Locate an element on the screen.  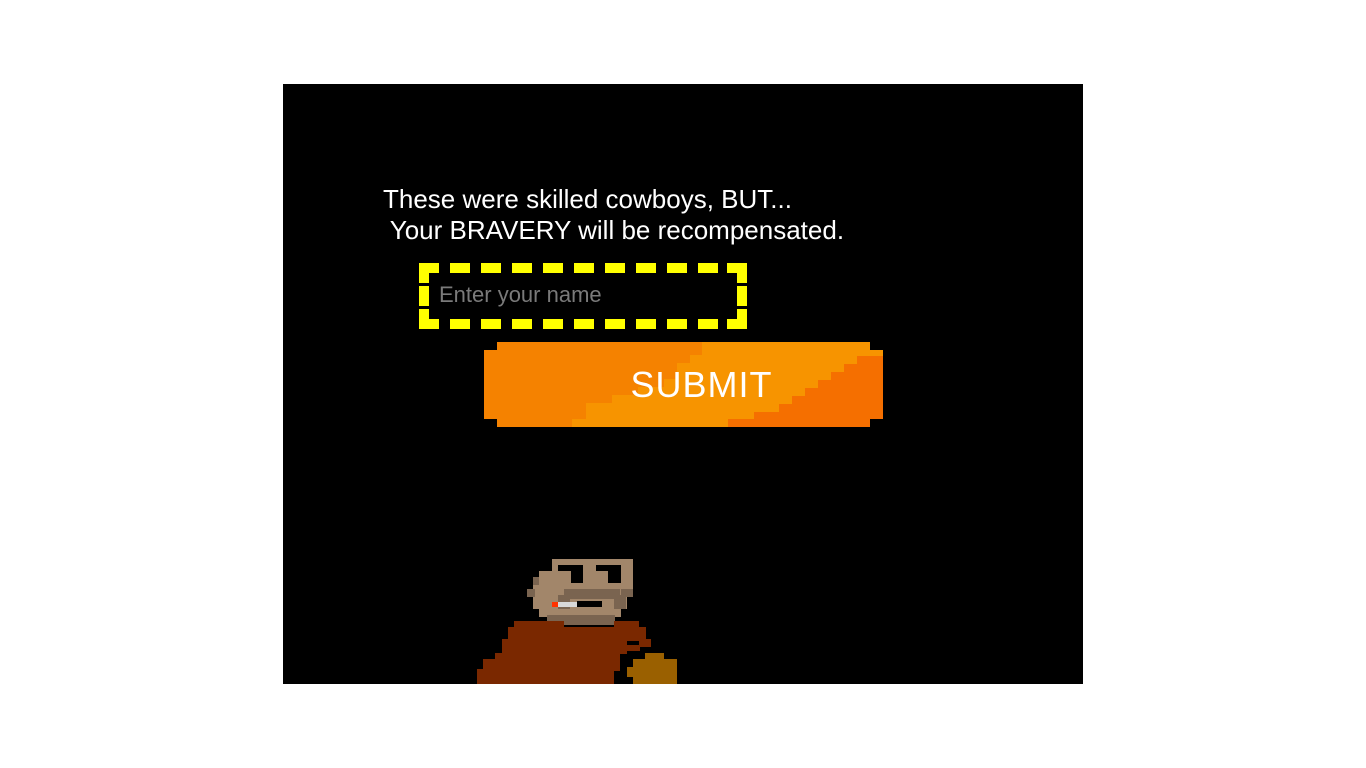
message-line-2: Your BRAVERY will be recompensated. is located at coordinates (614, 230).